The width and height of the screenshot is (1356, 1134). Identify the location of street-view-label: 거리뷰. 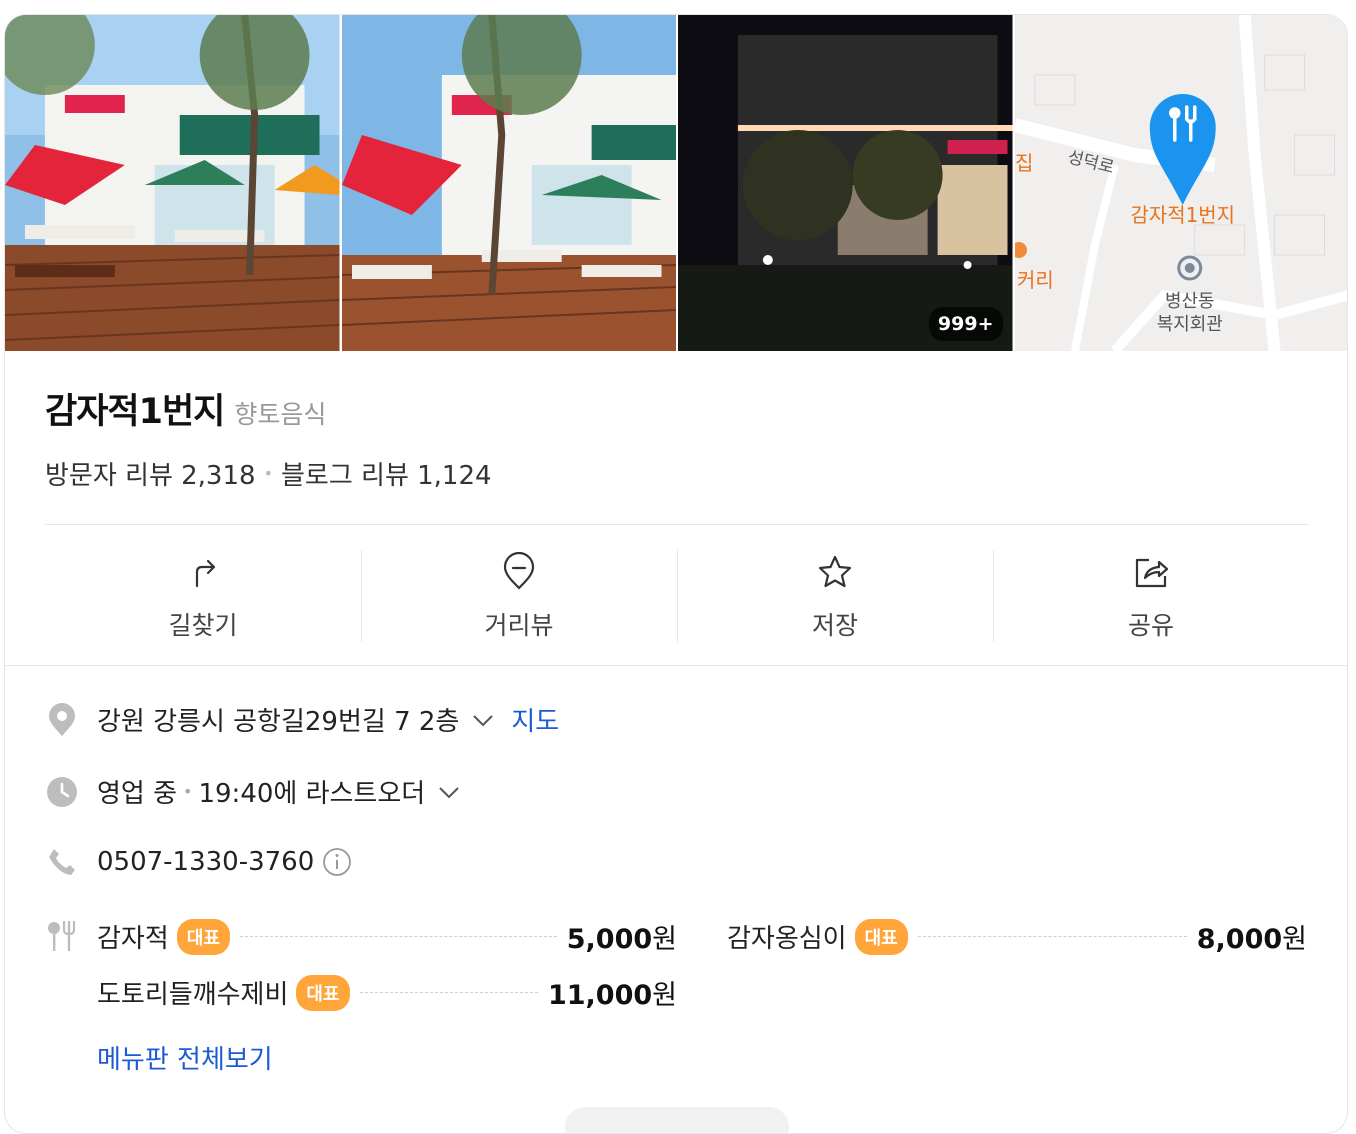
(519, 625).